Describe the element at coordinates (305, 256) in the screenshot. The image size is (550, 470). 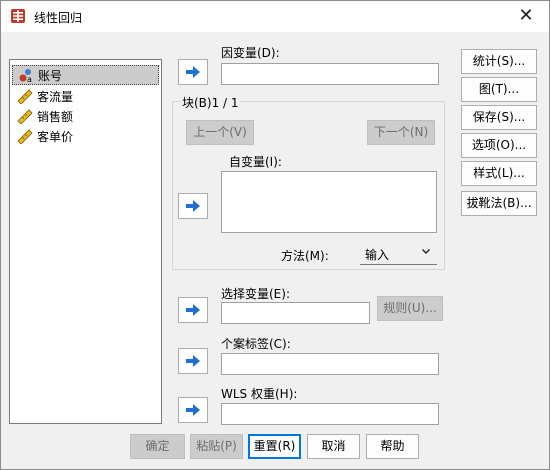
I see `method-label: 方法(M):` at that location.